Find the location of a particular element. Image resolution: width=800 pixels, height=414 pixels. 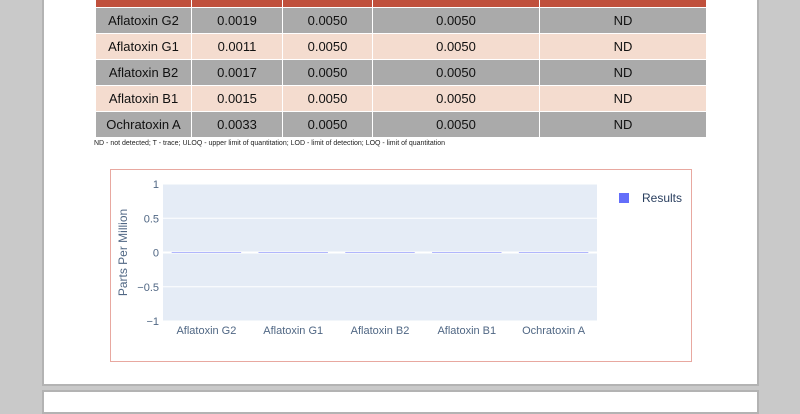

x-tick-label: Ochratoxin A is located at coordinates (554, 331).